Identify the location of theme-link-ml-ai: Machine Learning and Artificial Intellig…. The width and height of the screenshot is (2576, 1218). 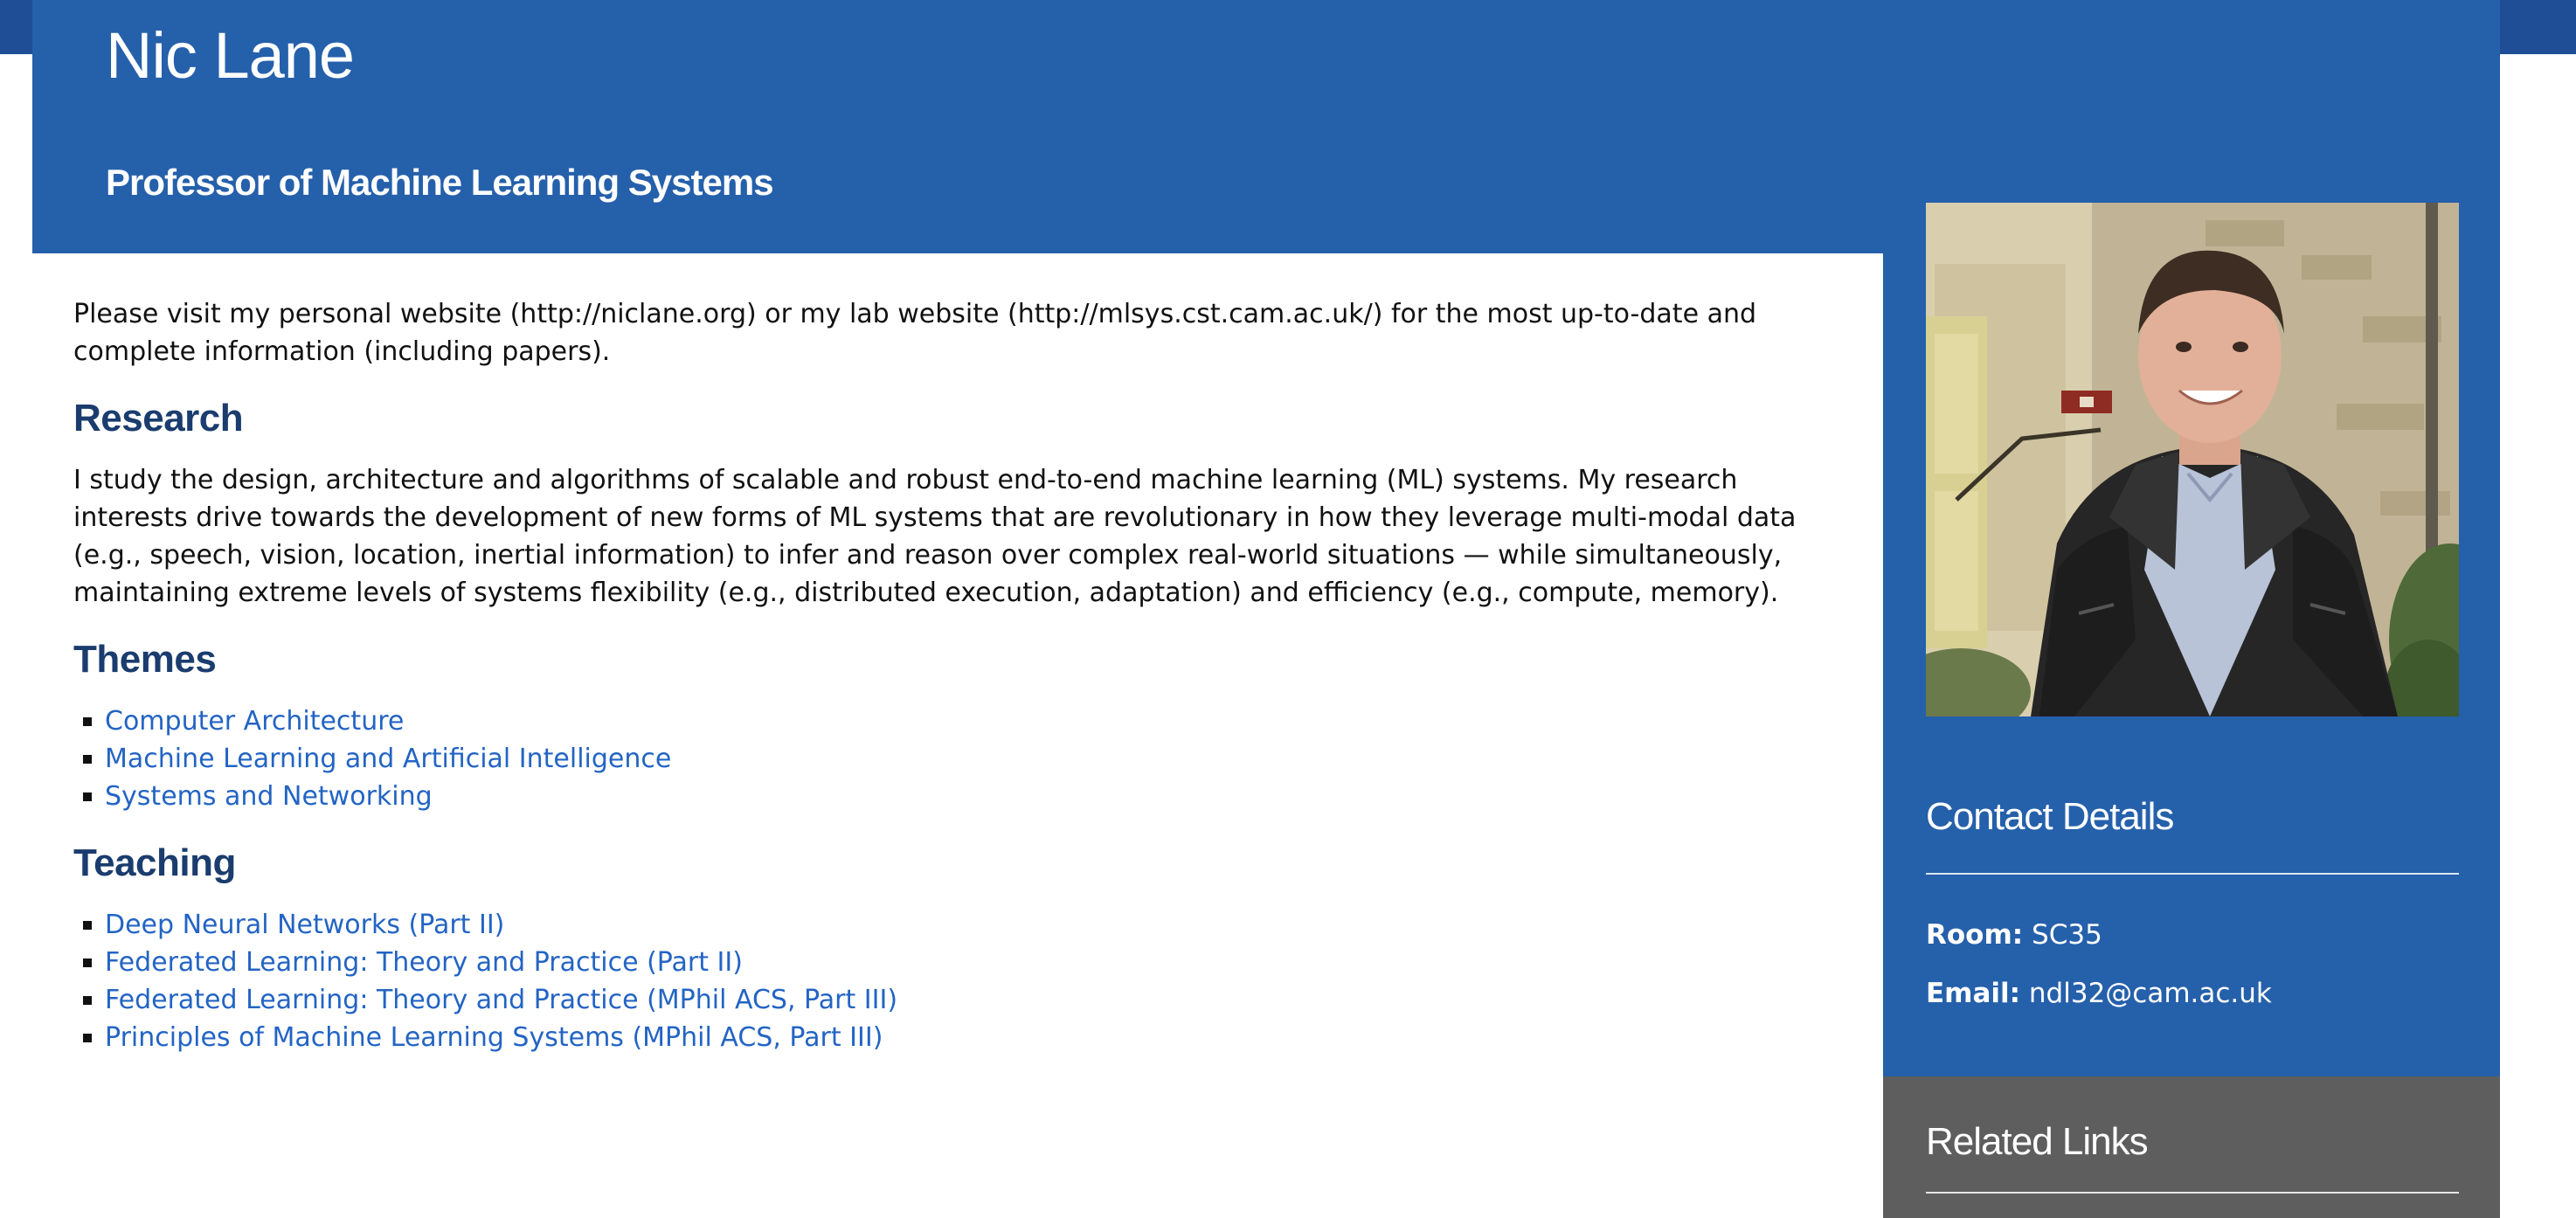
(388, 759).